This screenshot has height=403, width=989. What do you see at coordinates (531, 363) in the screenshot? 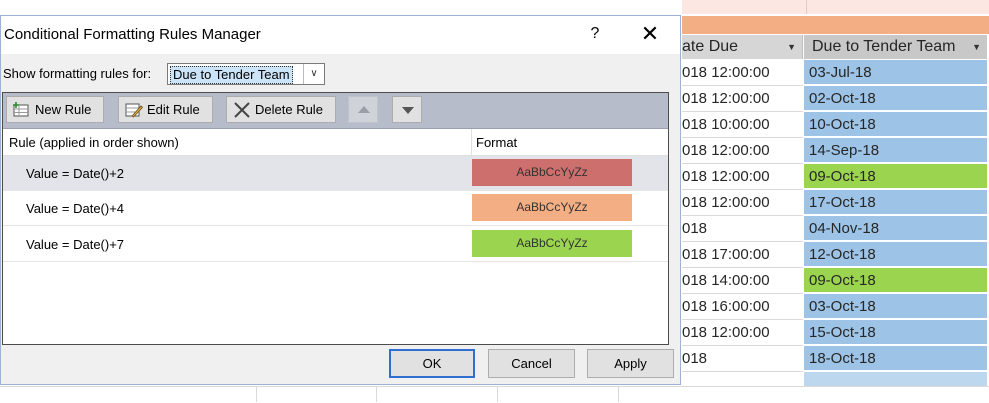
I see `cancel-button: Cancel` at bounding box center [531, 363].